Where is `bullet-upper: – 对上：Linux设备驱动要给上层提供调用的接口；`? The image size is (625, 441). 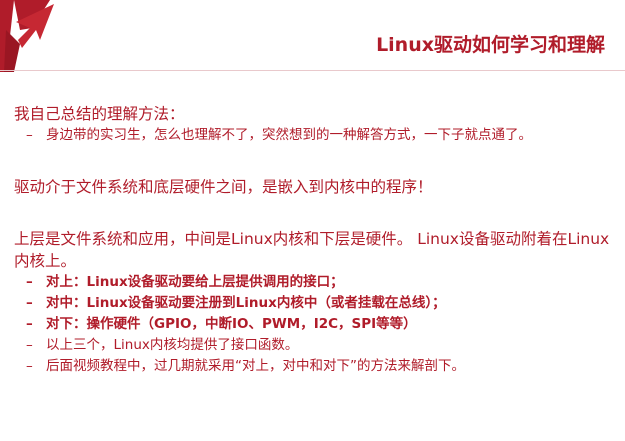 bullet-upper: – 对上：Linux设备驱动要给上层提供调用的接口； is located at coordinates (314, 282).